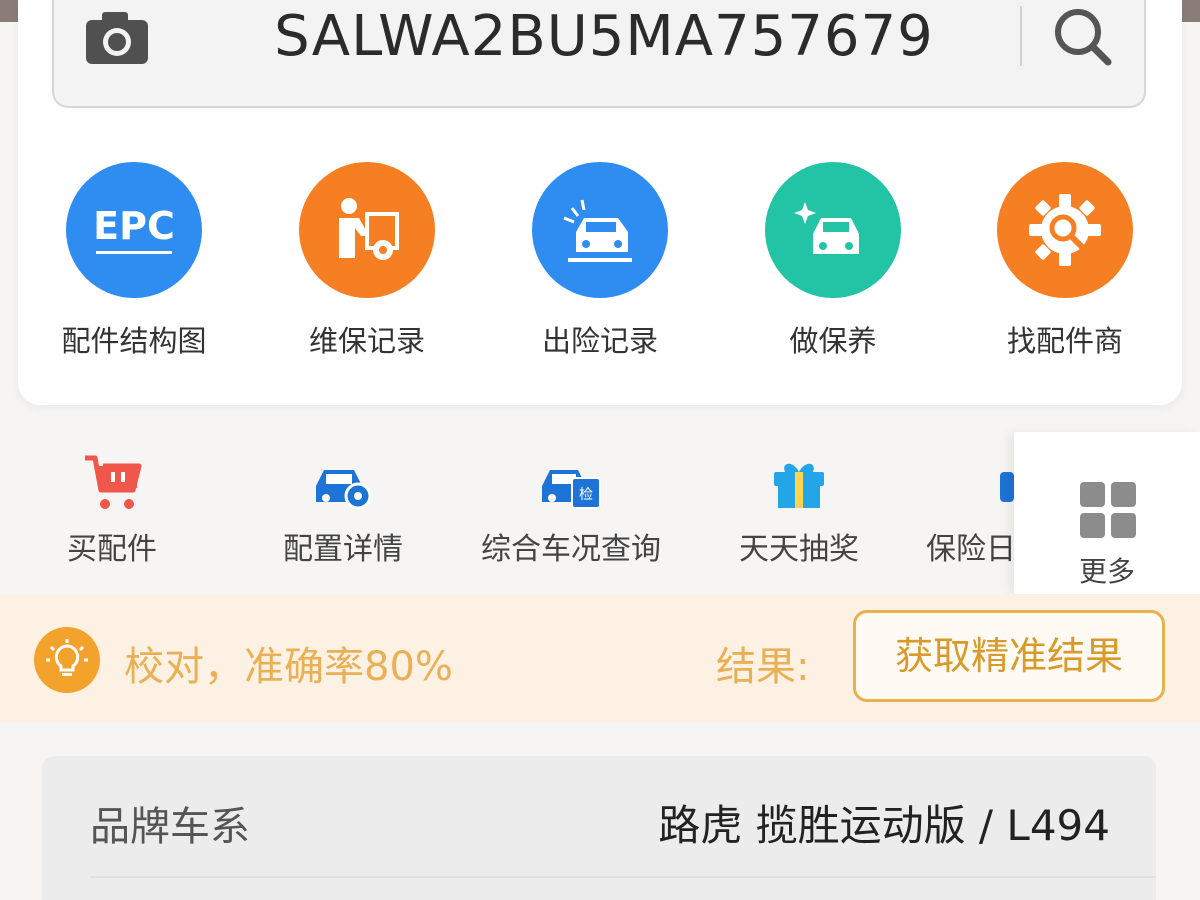 The image size is (1200, 900). What do you see at coordinates (1064, 341) in the screenshot?
I see `feature-label: 找配件商` at bounding box center [1064, 341].